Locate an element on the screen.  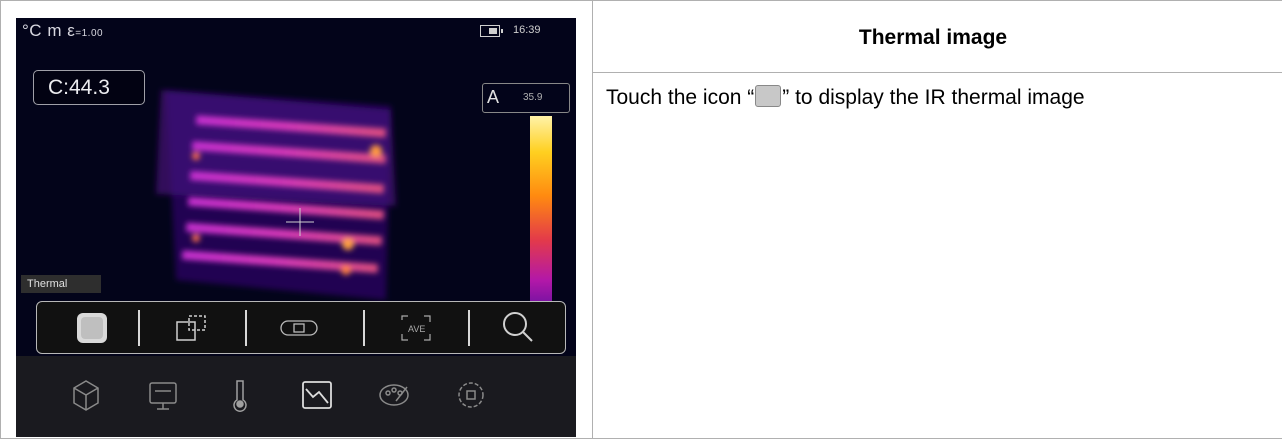
blend-icon is located at coordinates (299, 328).